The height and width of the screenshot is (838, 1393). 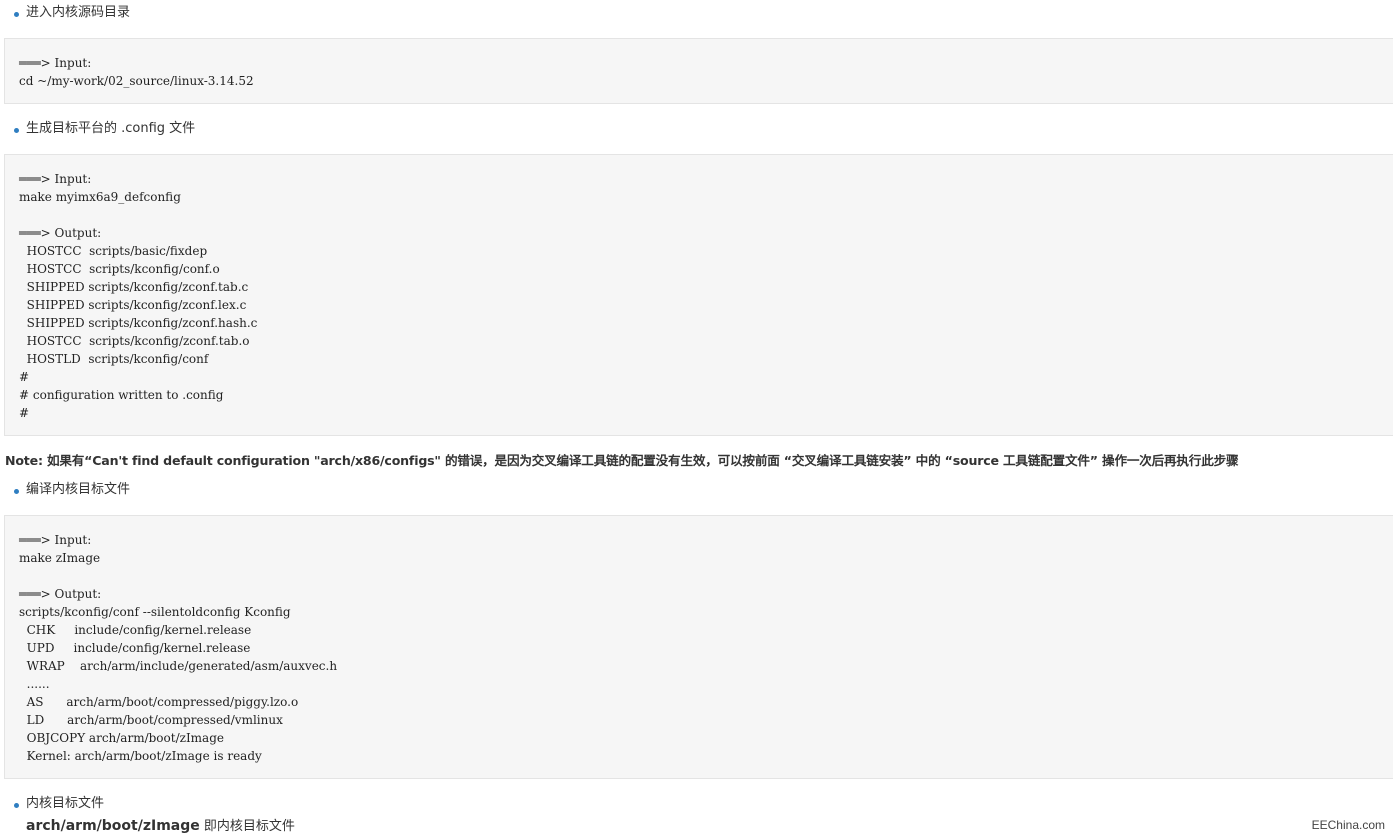 I want to click on kernel-image-path: arch/arm/boot/zImage, so click(x=113, y=826).